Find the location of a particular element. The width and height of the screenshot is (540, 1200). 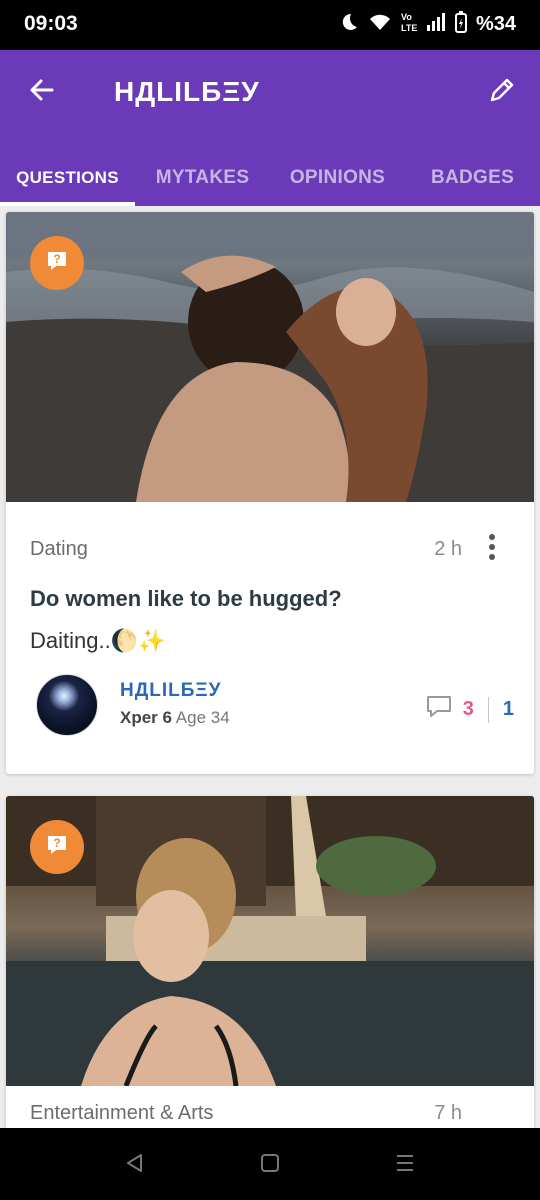

question-category: Entertainment & Arts is located at coordinates (121, 1113).